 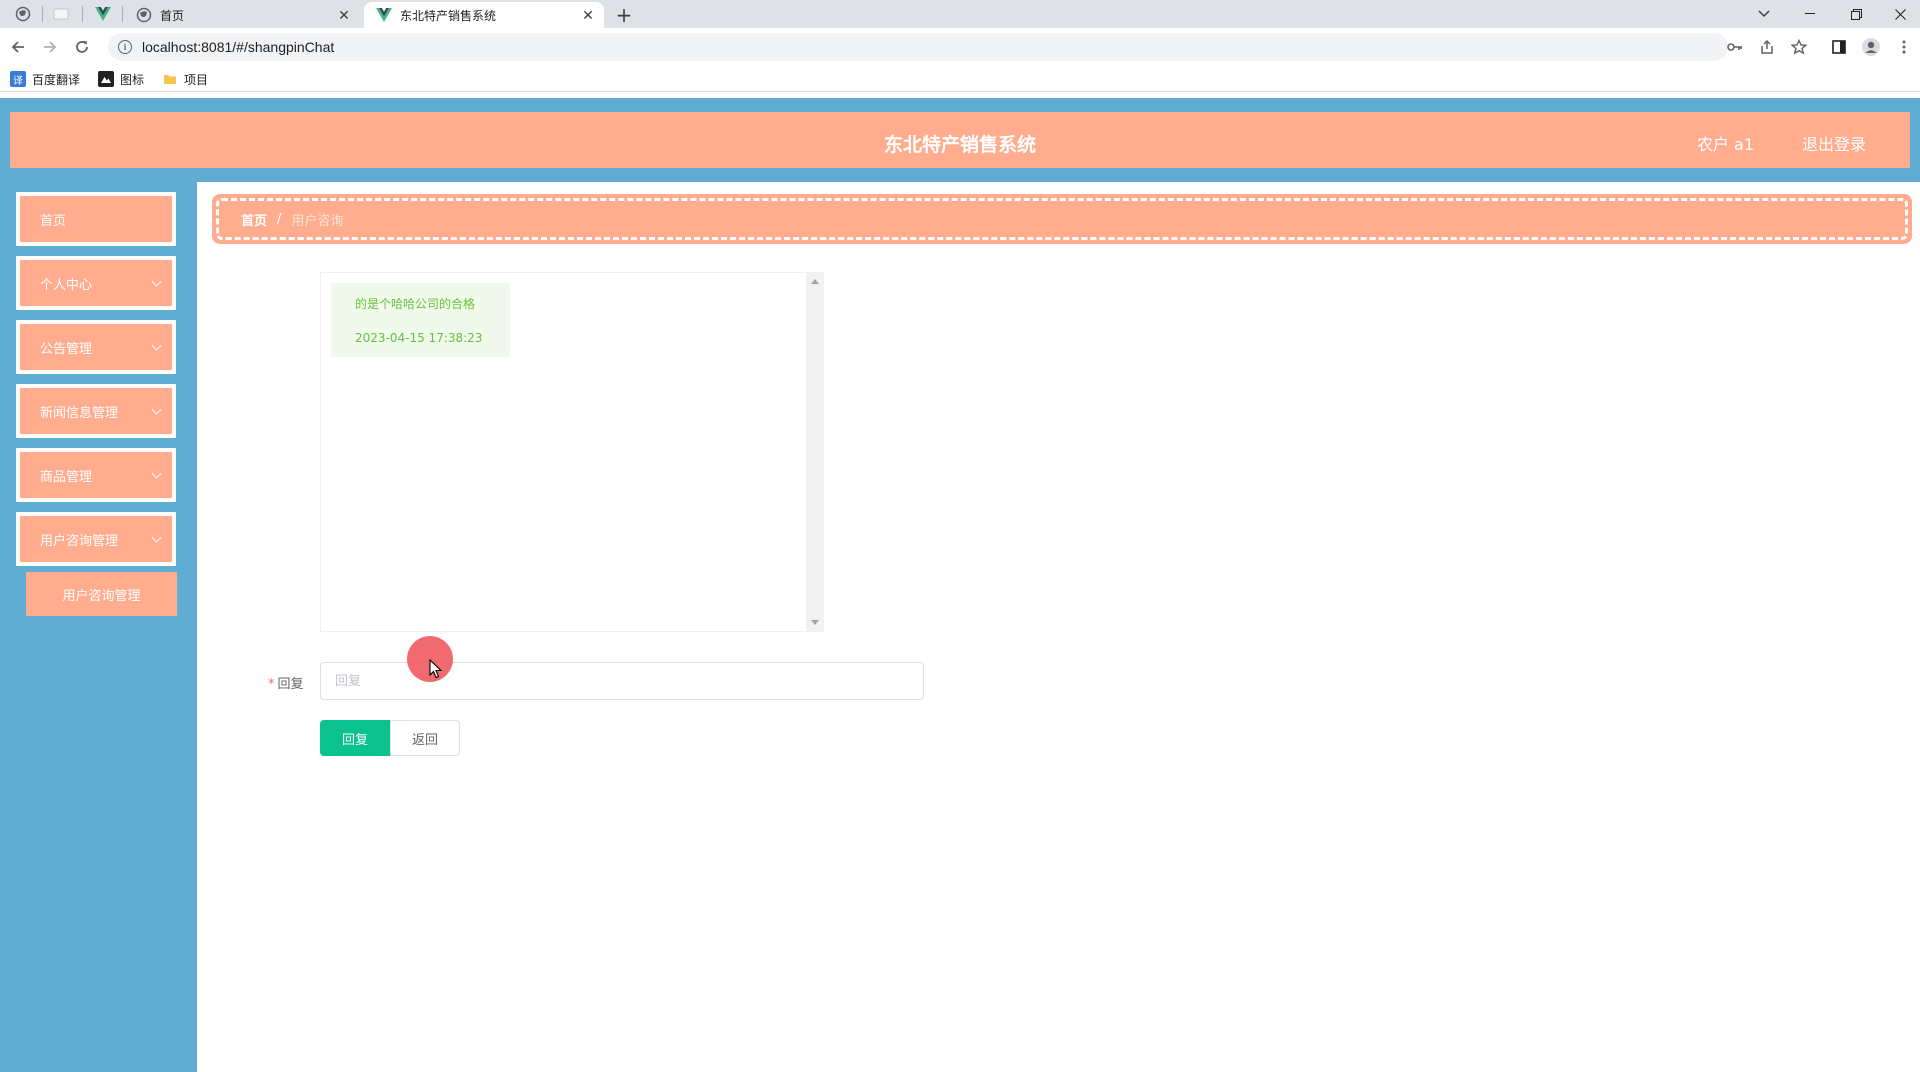 I want to click on app-header: 东北特产销售系统 农户 a1 退出登录, so click(x=960, y=140).